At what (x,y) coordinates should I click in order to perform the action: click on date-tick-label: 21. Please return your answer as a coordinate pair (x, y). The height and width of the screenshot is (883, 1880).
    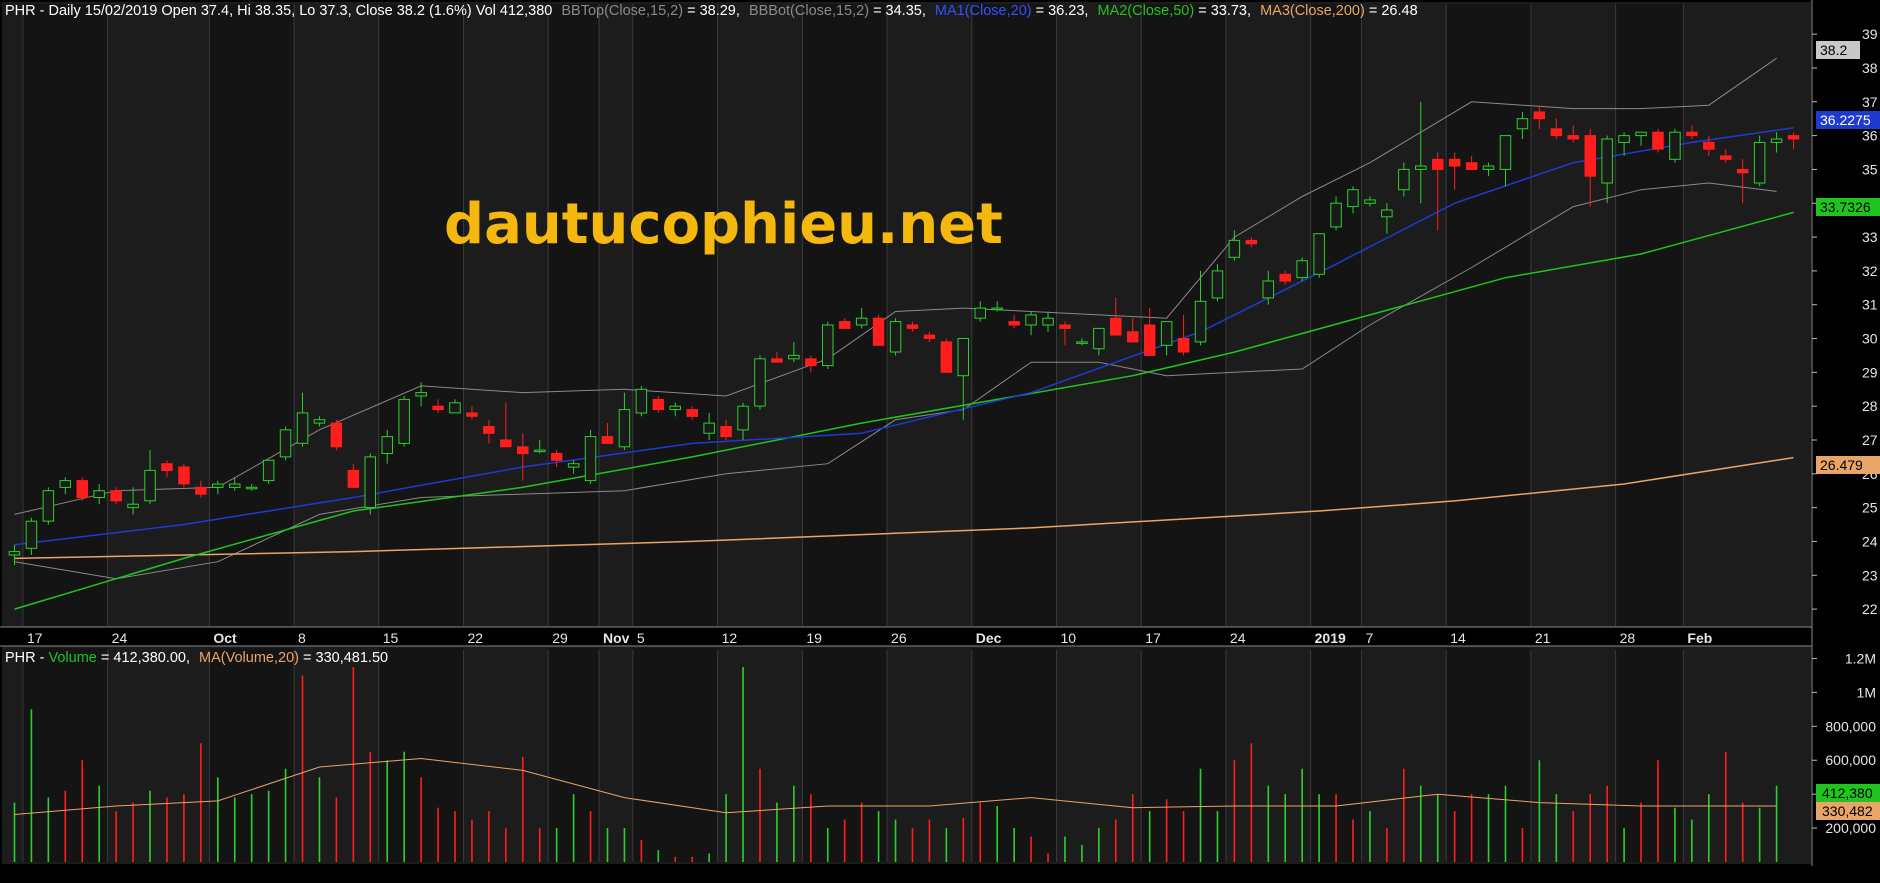
    Looking at the image, I should click on (1543, 638).